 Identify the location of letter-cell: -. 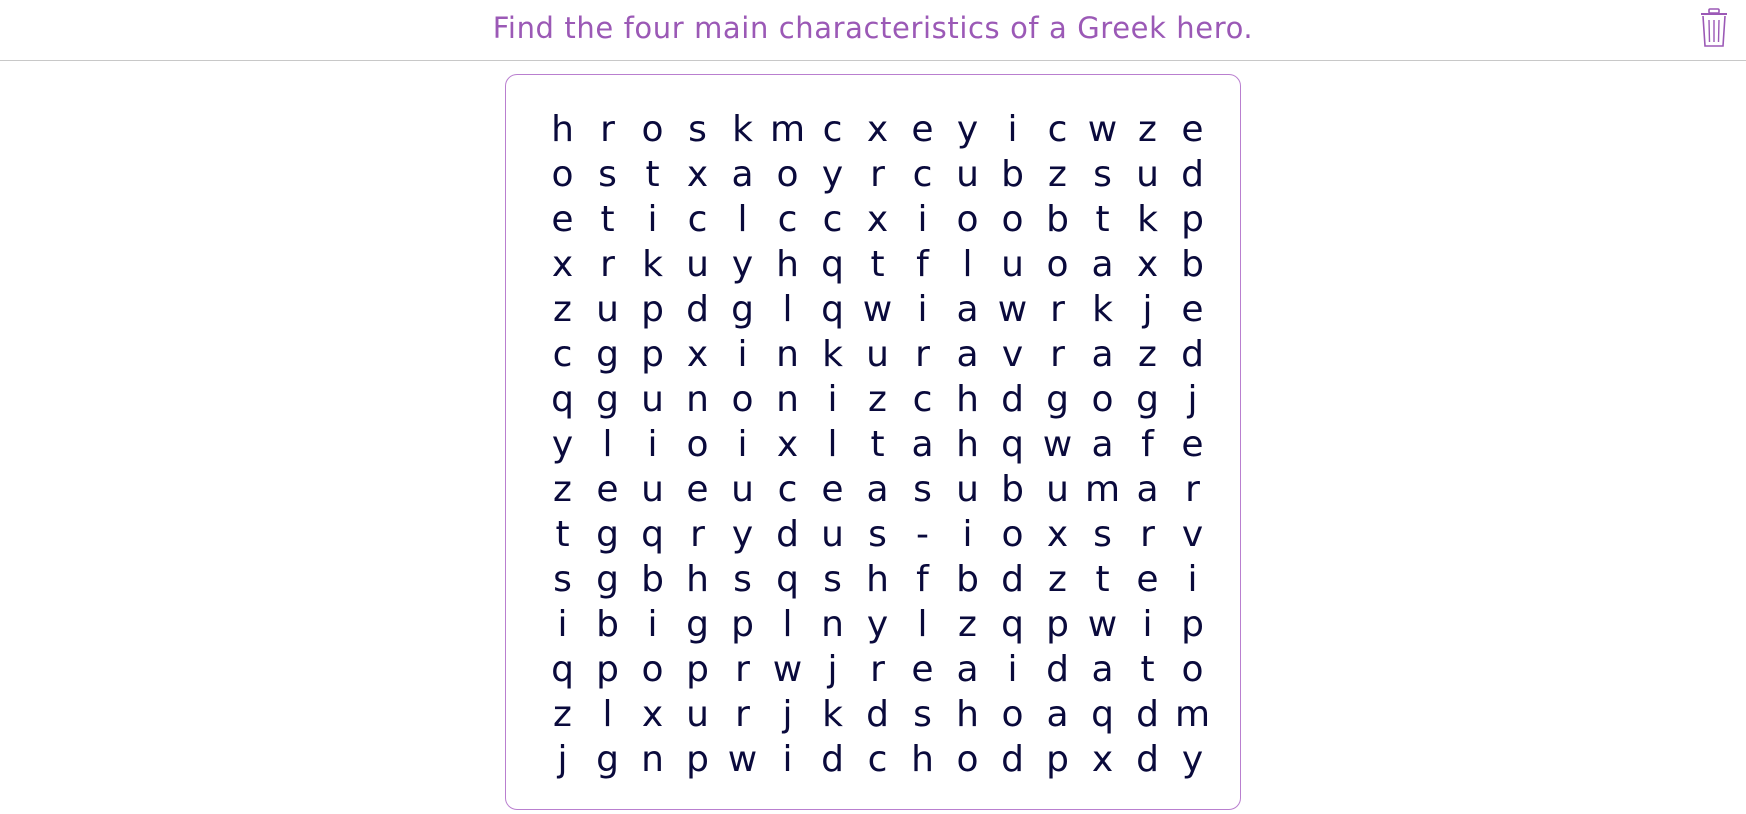
(922, 534).